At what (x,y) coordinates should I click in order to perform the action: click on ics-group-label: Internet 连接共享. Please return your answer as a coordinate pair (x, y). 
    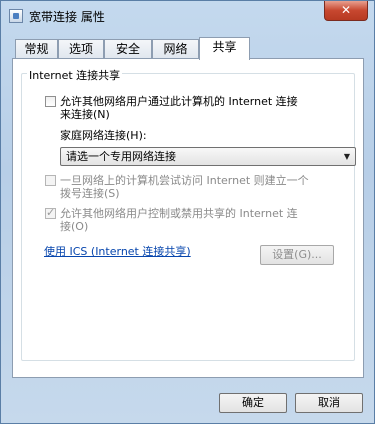
    Looking at the image, I should click on (75, 75).